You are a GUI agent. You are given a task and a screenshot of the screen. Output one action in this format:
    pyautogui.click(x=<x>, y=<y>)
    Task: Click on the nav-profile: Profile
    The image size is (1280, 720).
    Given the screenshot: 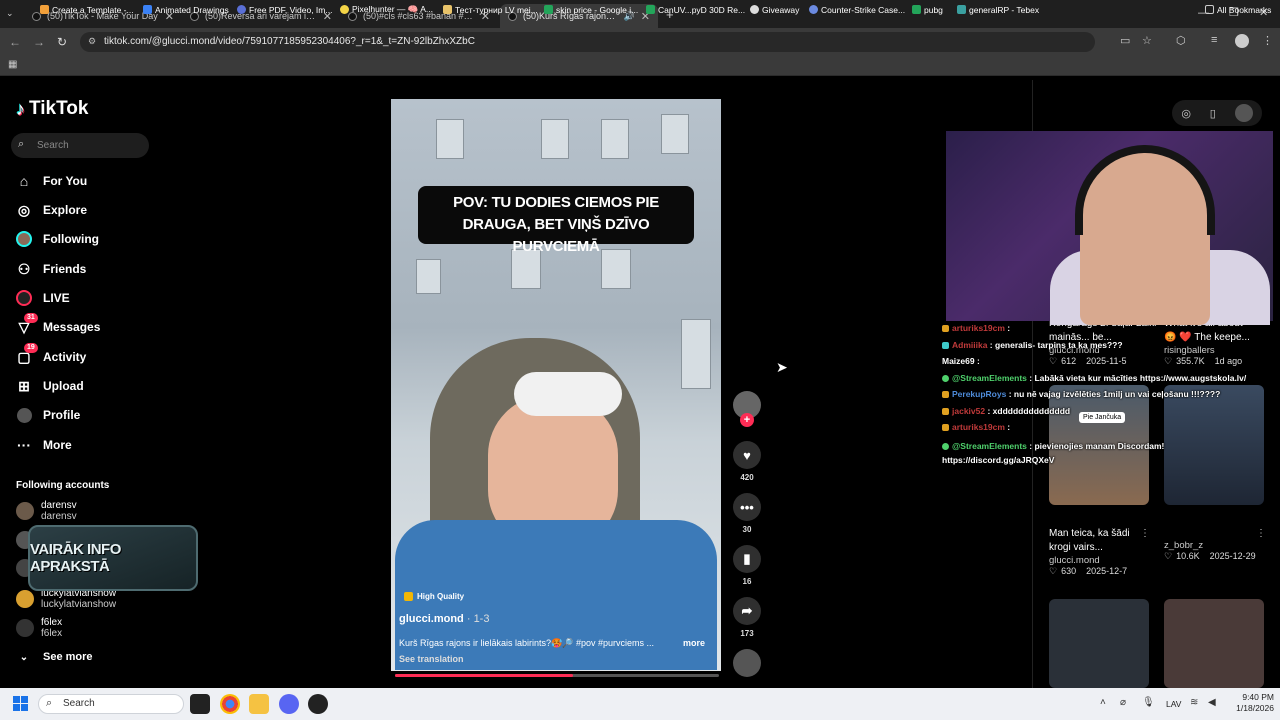 What is the action you would take?
    pyautogui.click(x=48, y=415)
    